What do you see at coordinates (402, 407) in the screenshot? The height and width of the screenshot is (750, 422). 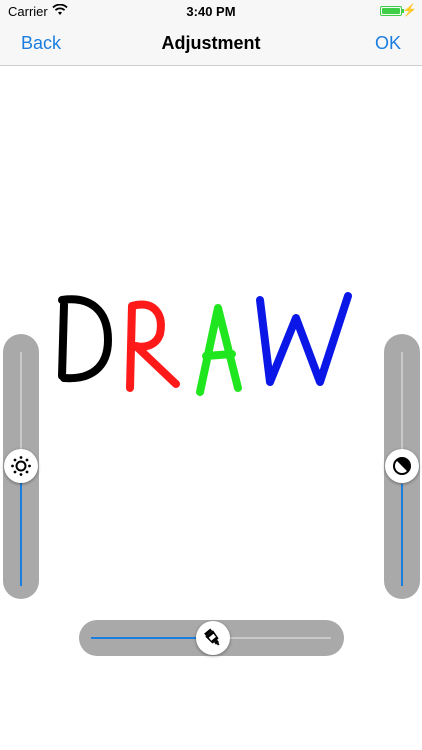 I see `contrast-track-upper` at bounding box center [402, 407].